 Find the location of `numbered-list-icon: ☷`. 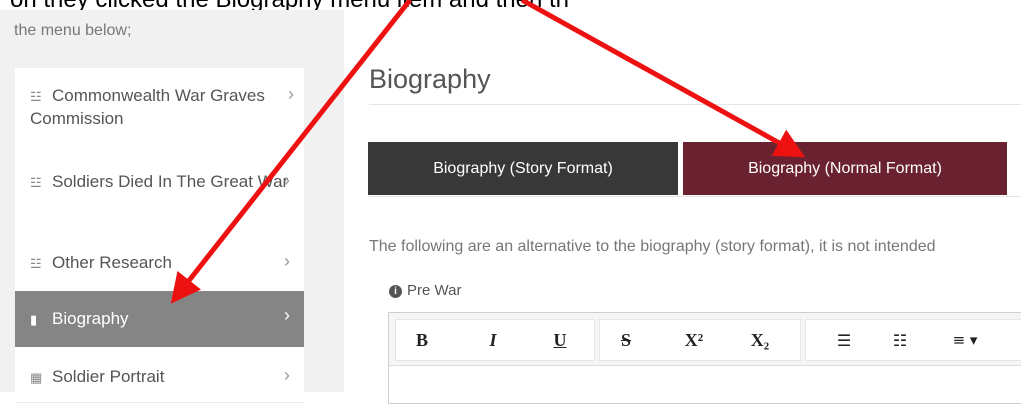

numbered-list-icon: ☷ is located at coordinates (900, 340).